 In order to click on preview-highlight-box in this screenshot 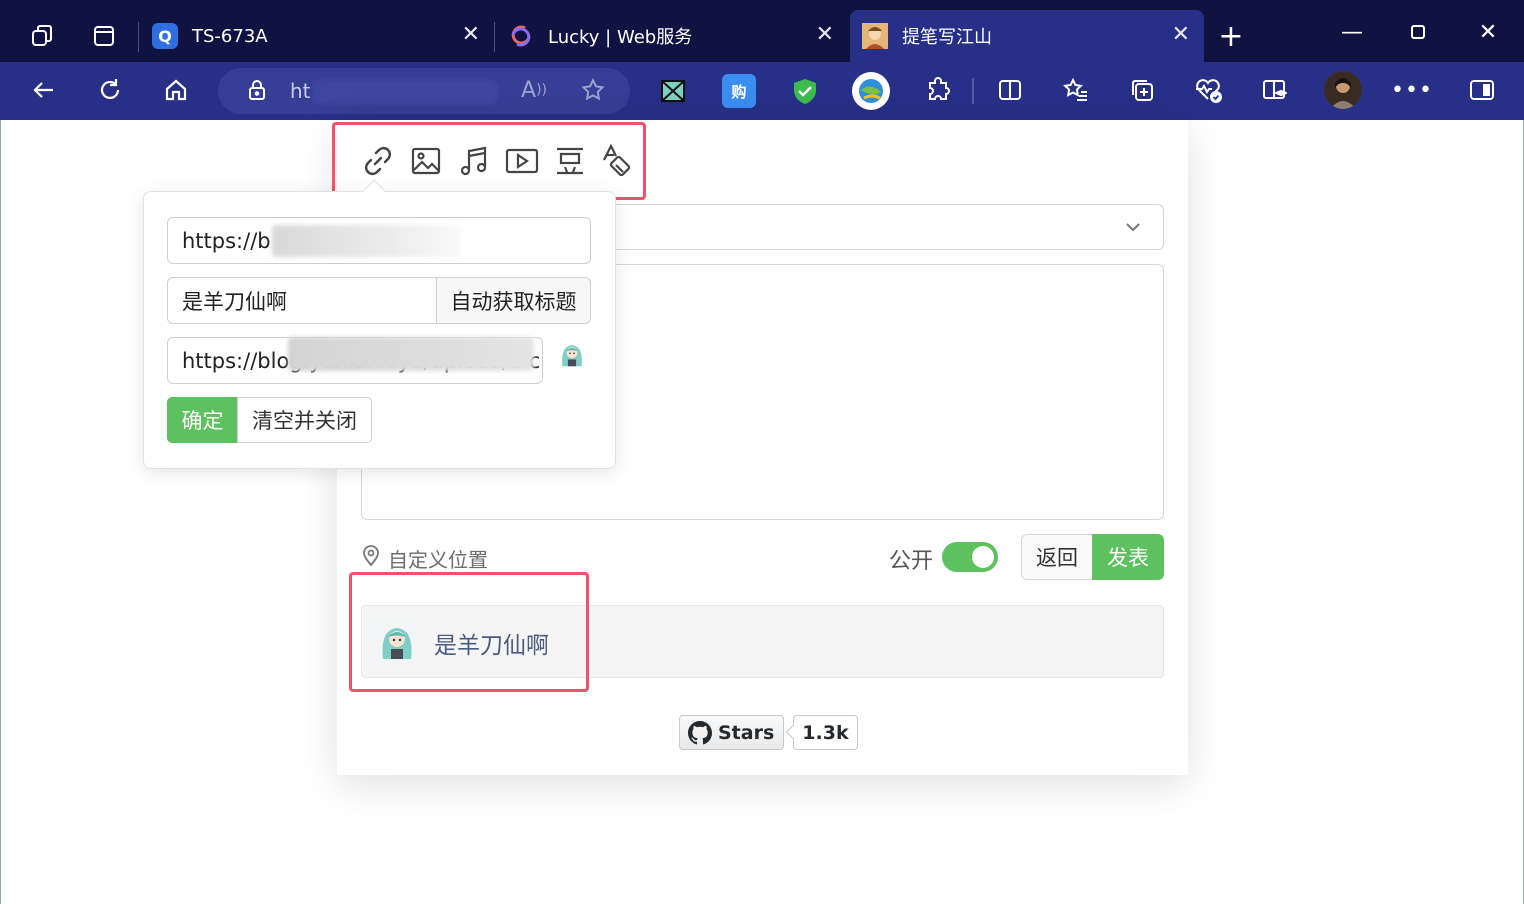, I will do `click(469, 632)`.